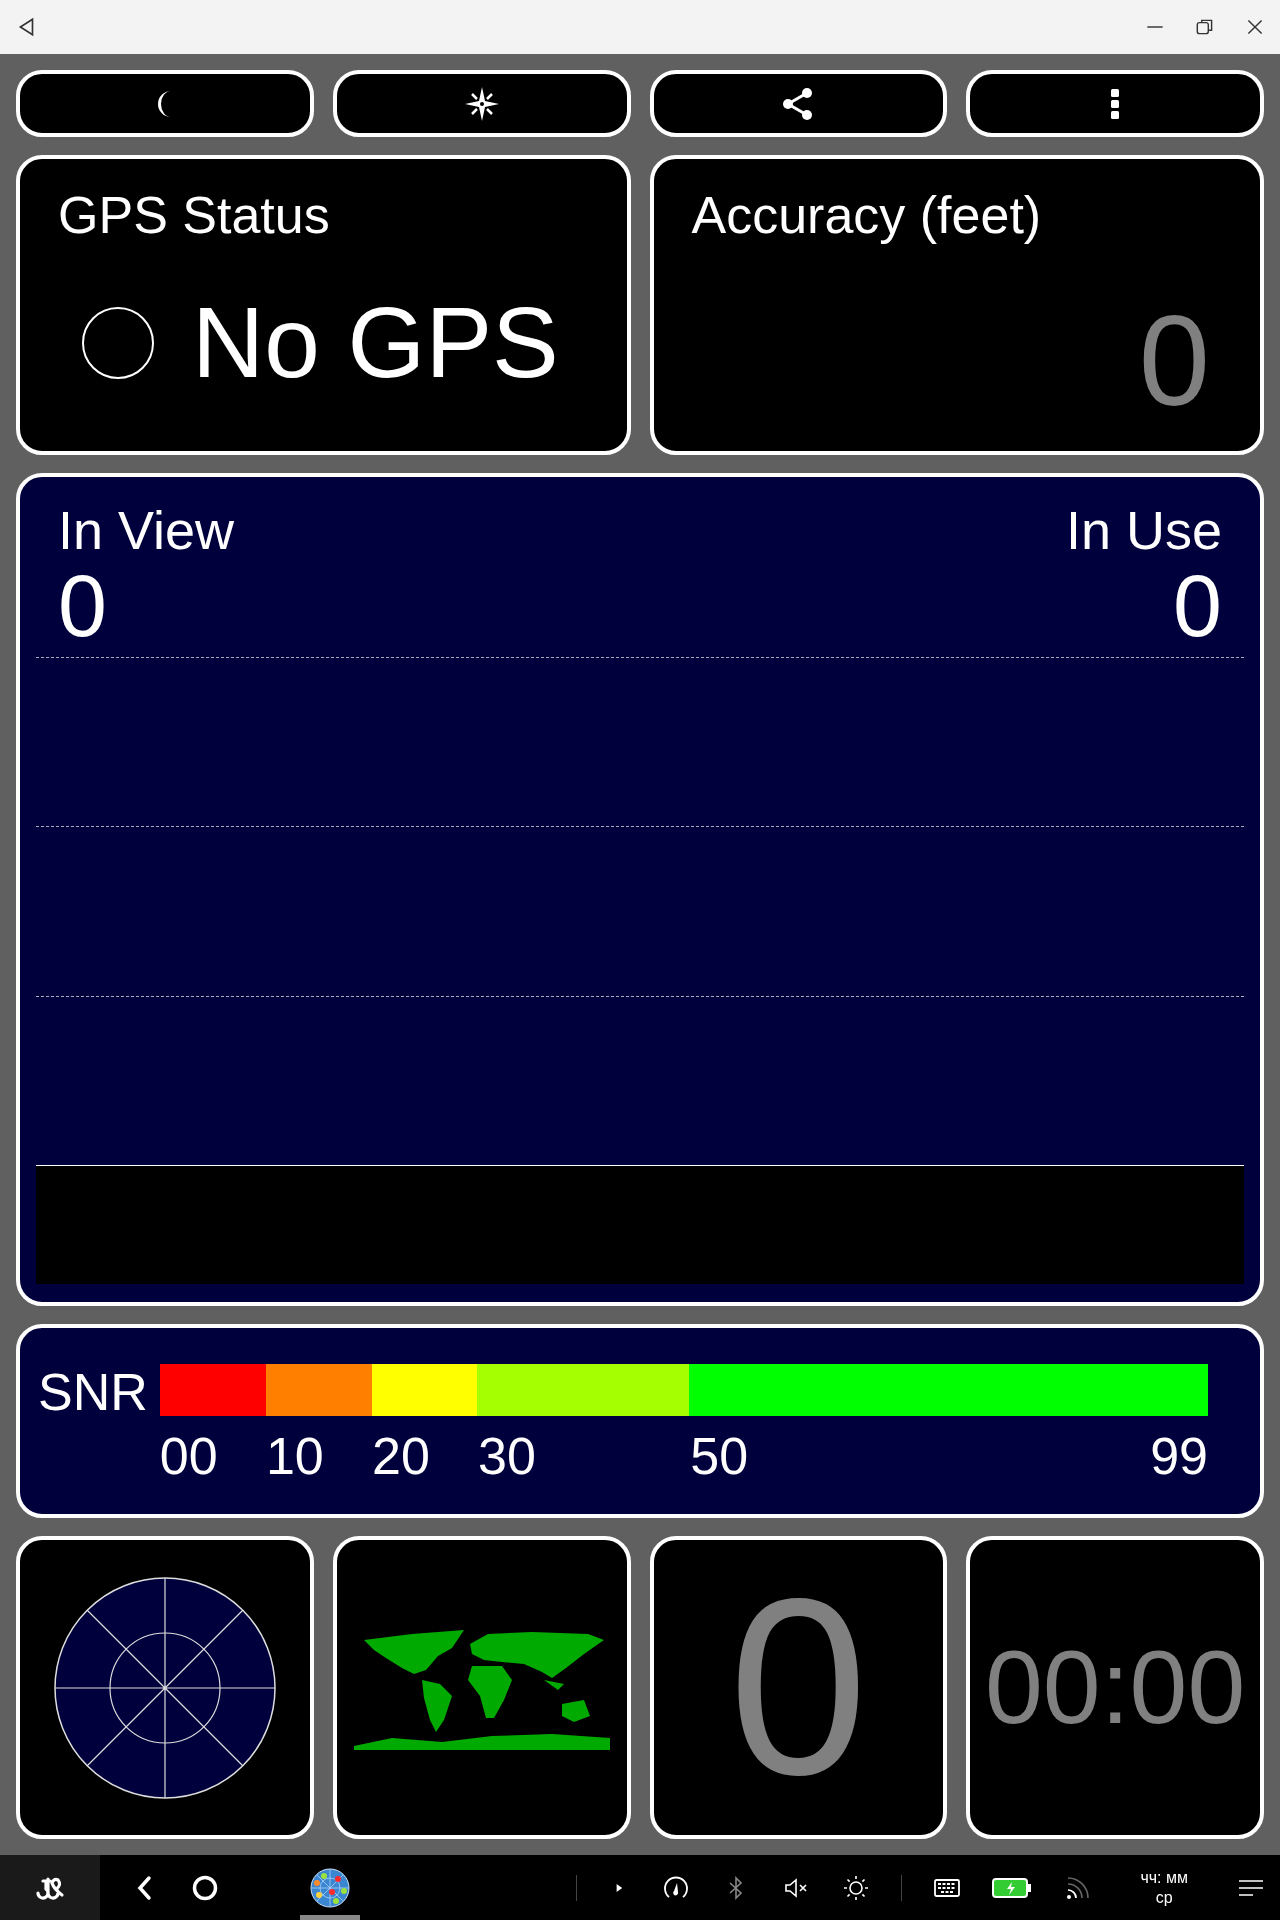 The width and height of the screenshot is (1280, 1920). Describe the element at coordinates (1179, 1456) in the screenshot. I see `scale-label: 99` at that location.